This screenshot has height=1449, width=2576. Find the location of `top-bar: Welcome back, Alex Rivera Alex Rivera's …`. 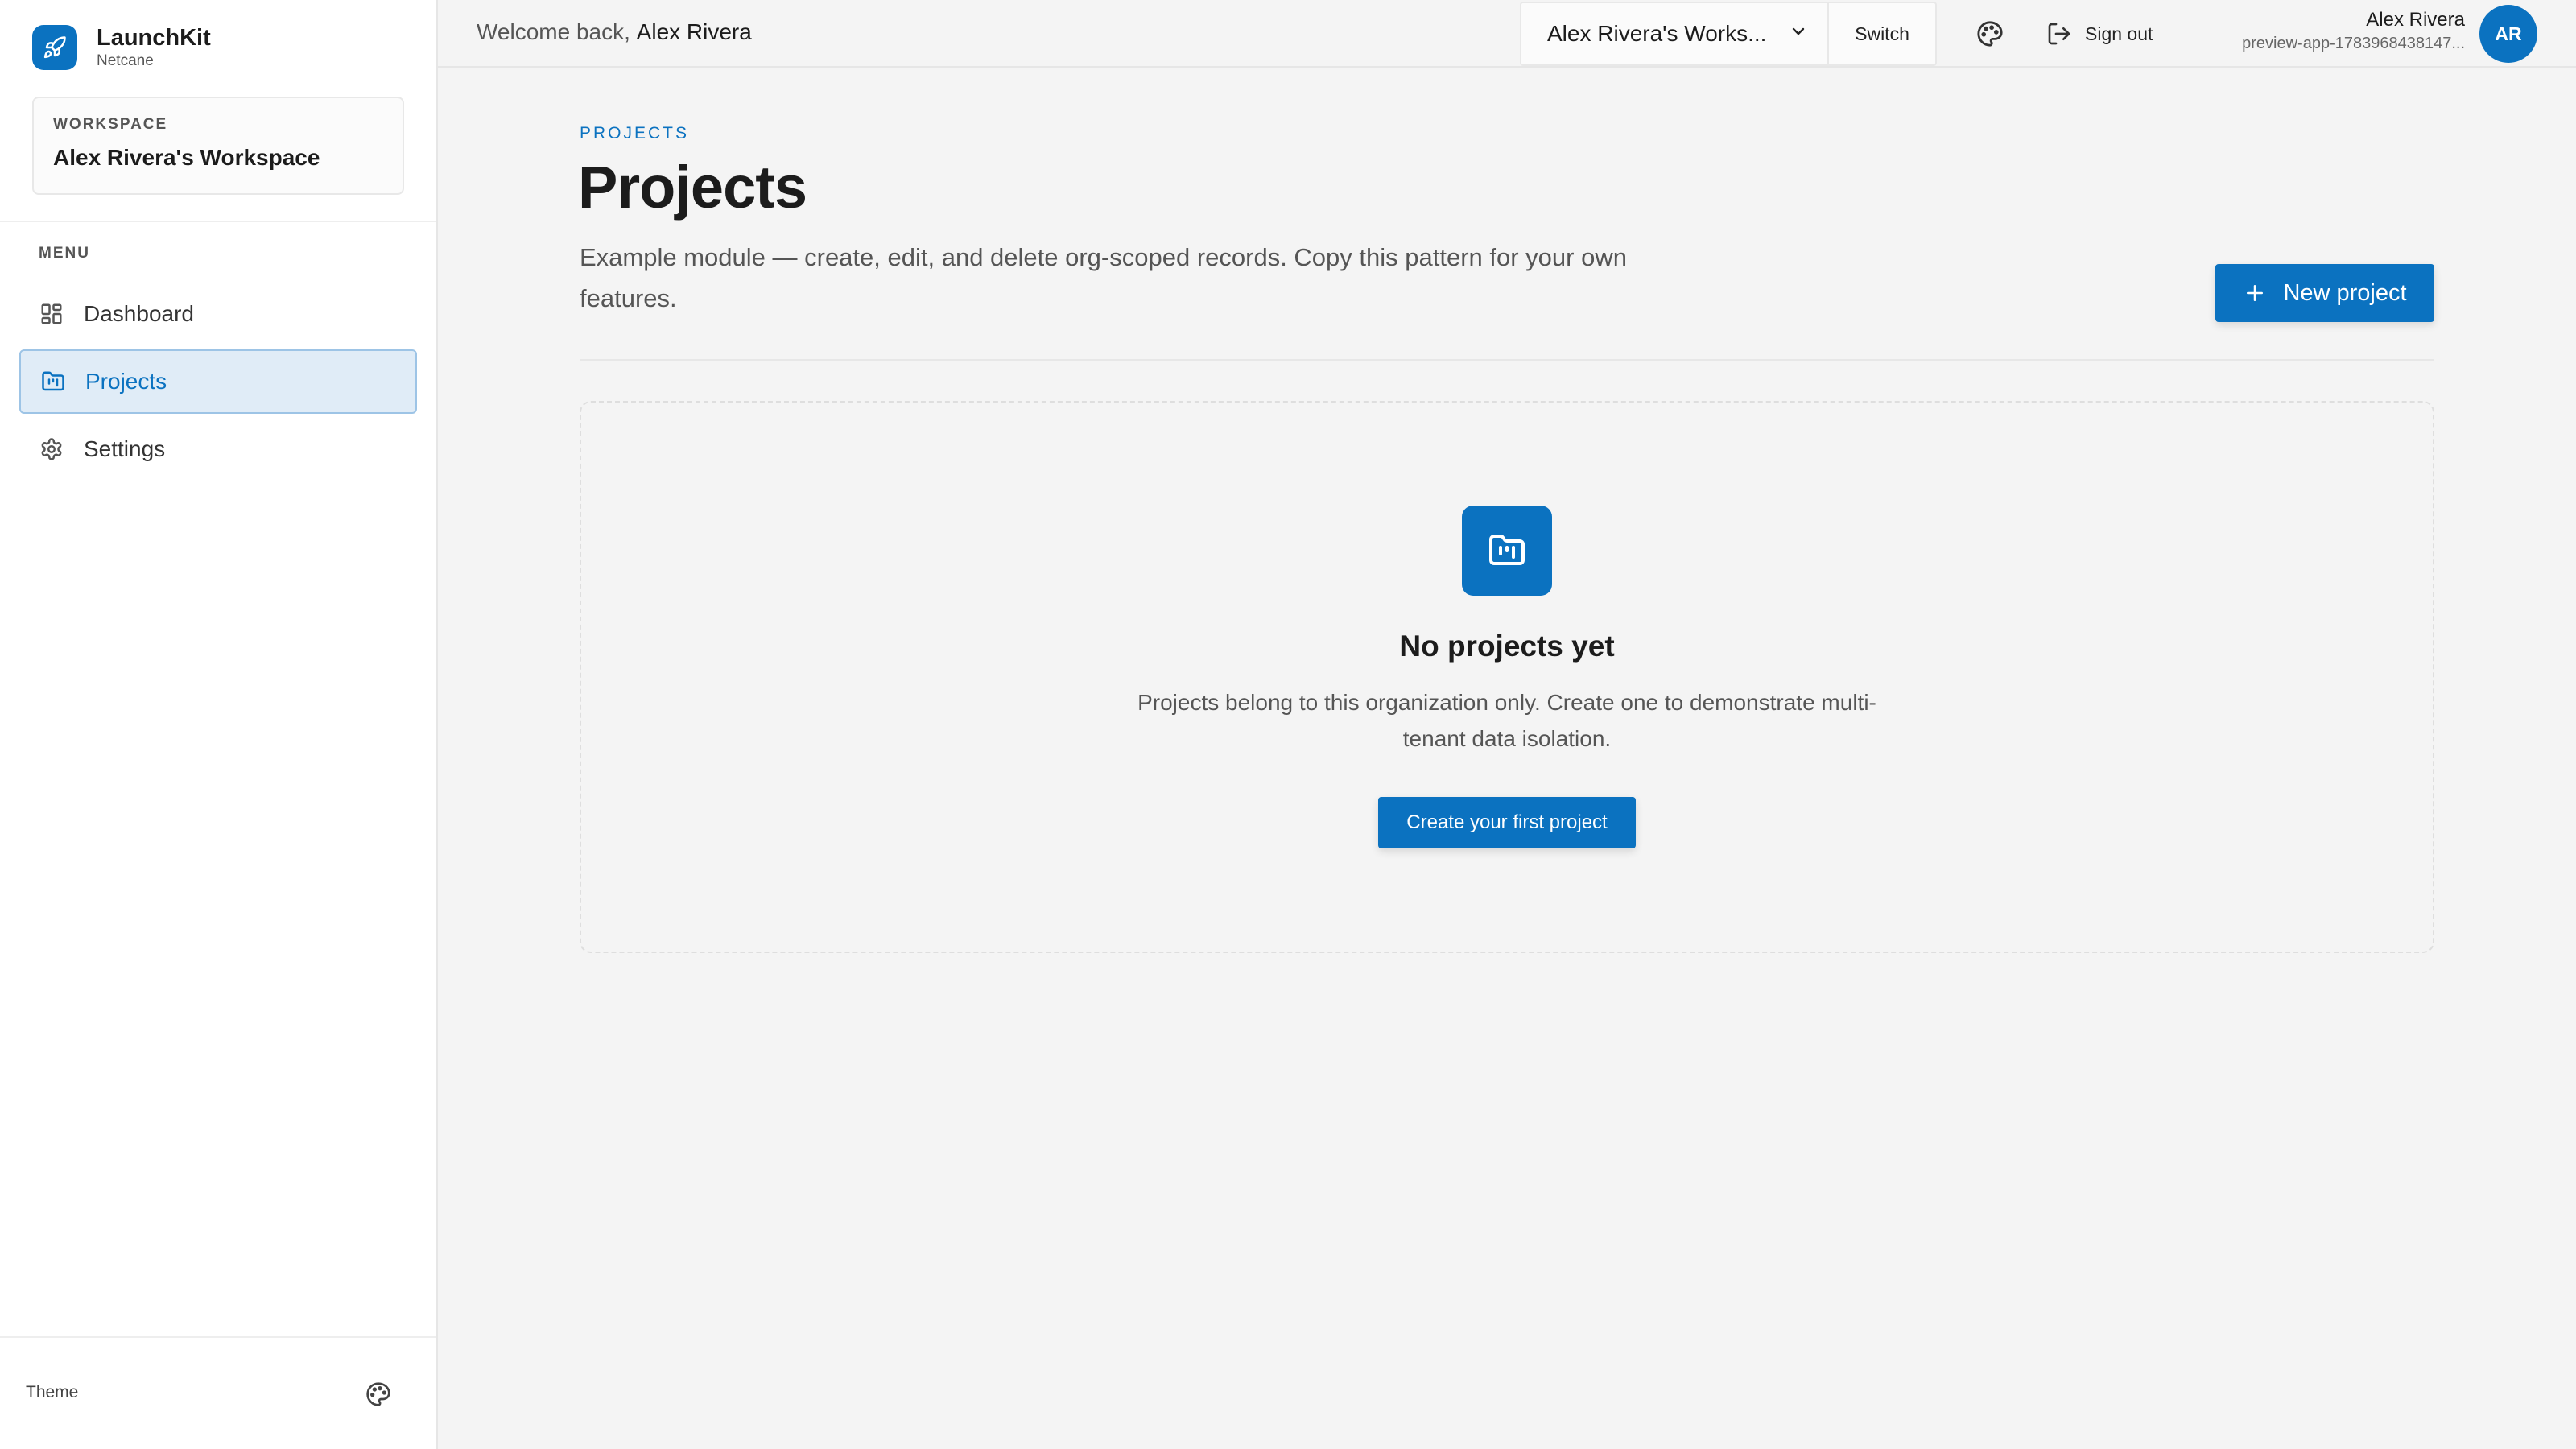

top-bar: Welcome back, Alex Rivera Alex Rivera's … is located at coordinates (1507, 34).